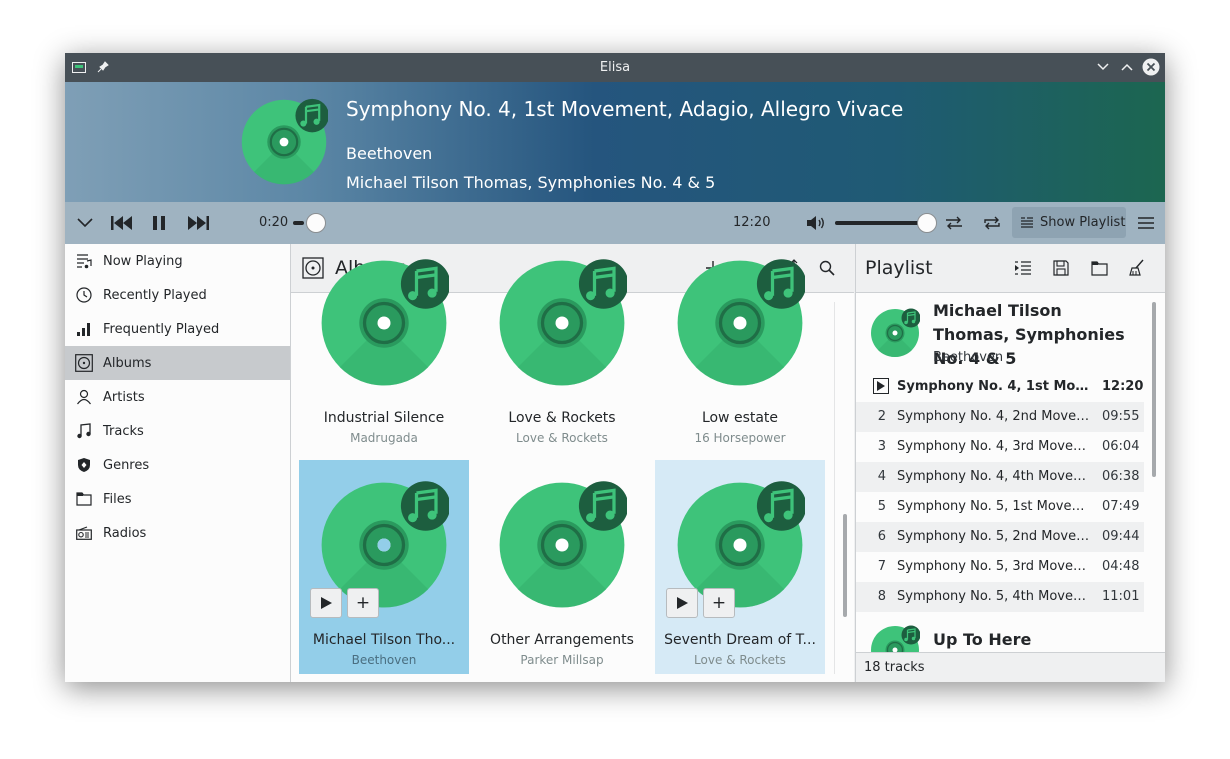 This screenshot has width=1230, height=759. I want to click on window-title: Elisa, so click(615, 67).